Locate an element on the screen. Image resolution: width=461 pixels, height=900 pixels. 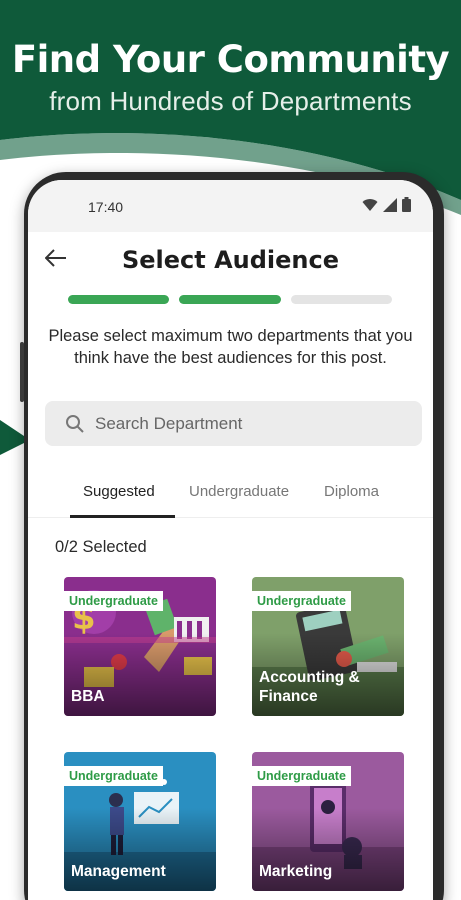
app-bar: Select Audience is located at coordinates (230, 262).